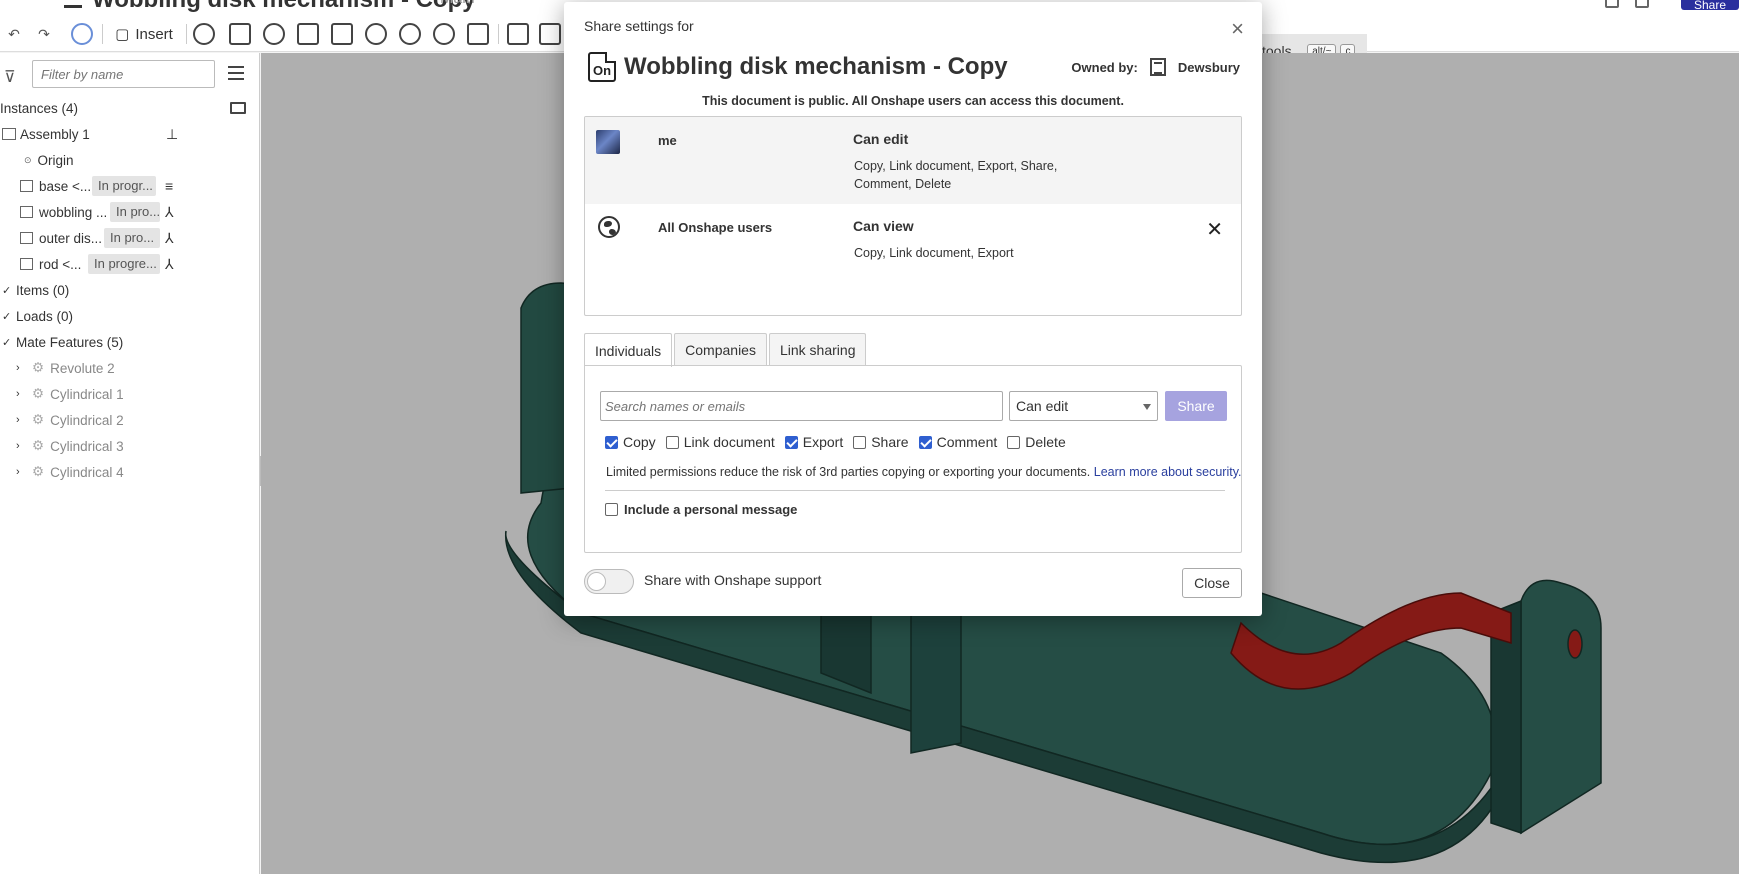 This screenshot has height=874, width=1739. What do you see at coordinates (172, 134) in the screenshot?
I see `fixed-ground-icon: ⊥` at bounding box center [172, 134].